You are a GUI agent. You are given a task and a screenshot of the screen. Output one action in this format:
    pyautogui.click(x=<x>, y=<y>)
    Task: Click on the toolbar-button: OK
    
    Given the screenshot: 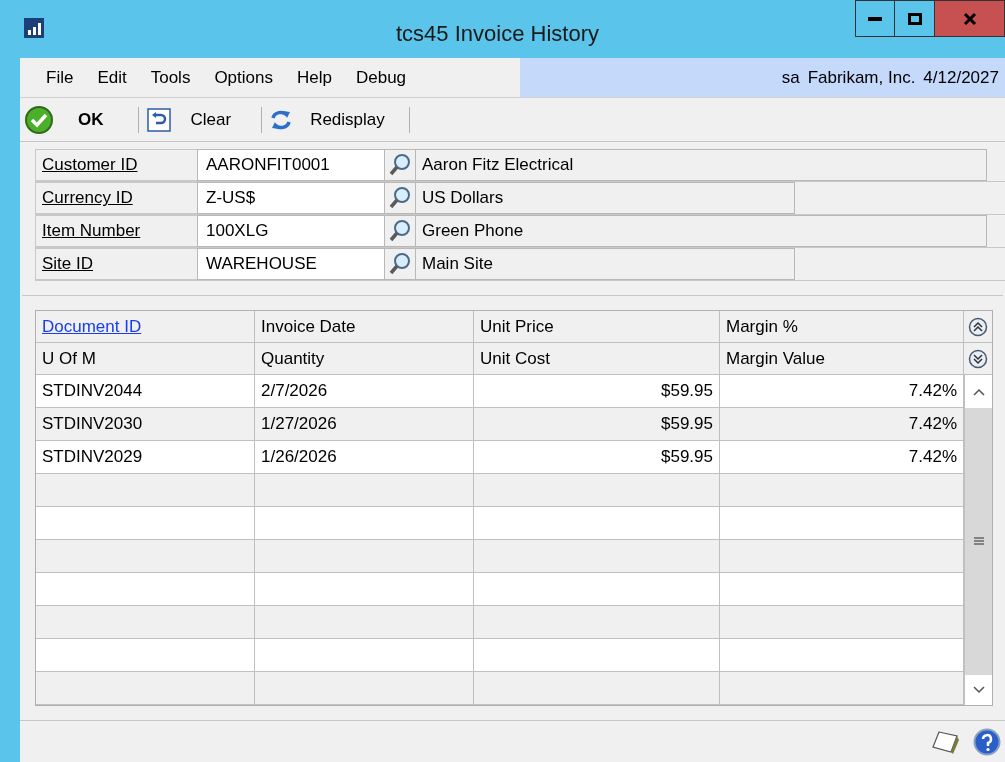 What is the action you would take?
    pyautogui.click(x=77, y=119)
    